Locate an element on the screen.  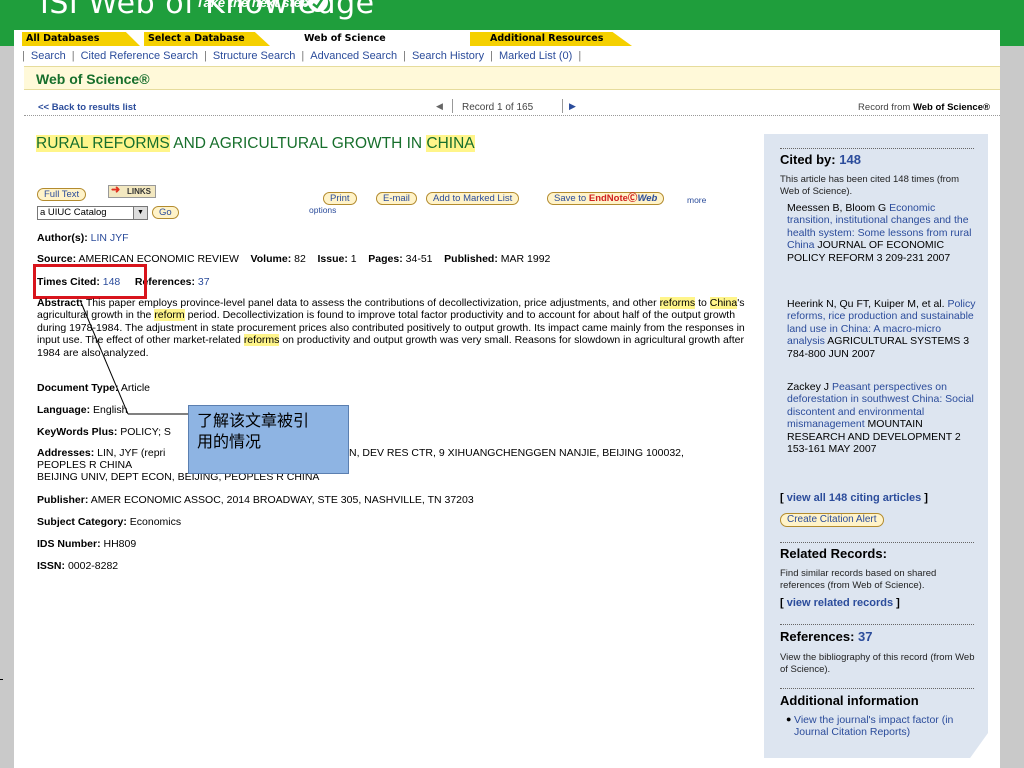
links-button: LINKS is located at coordinates (132, 191).